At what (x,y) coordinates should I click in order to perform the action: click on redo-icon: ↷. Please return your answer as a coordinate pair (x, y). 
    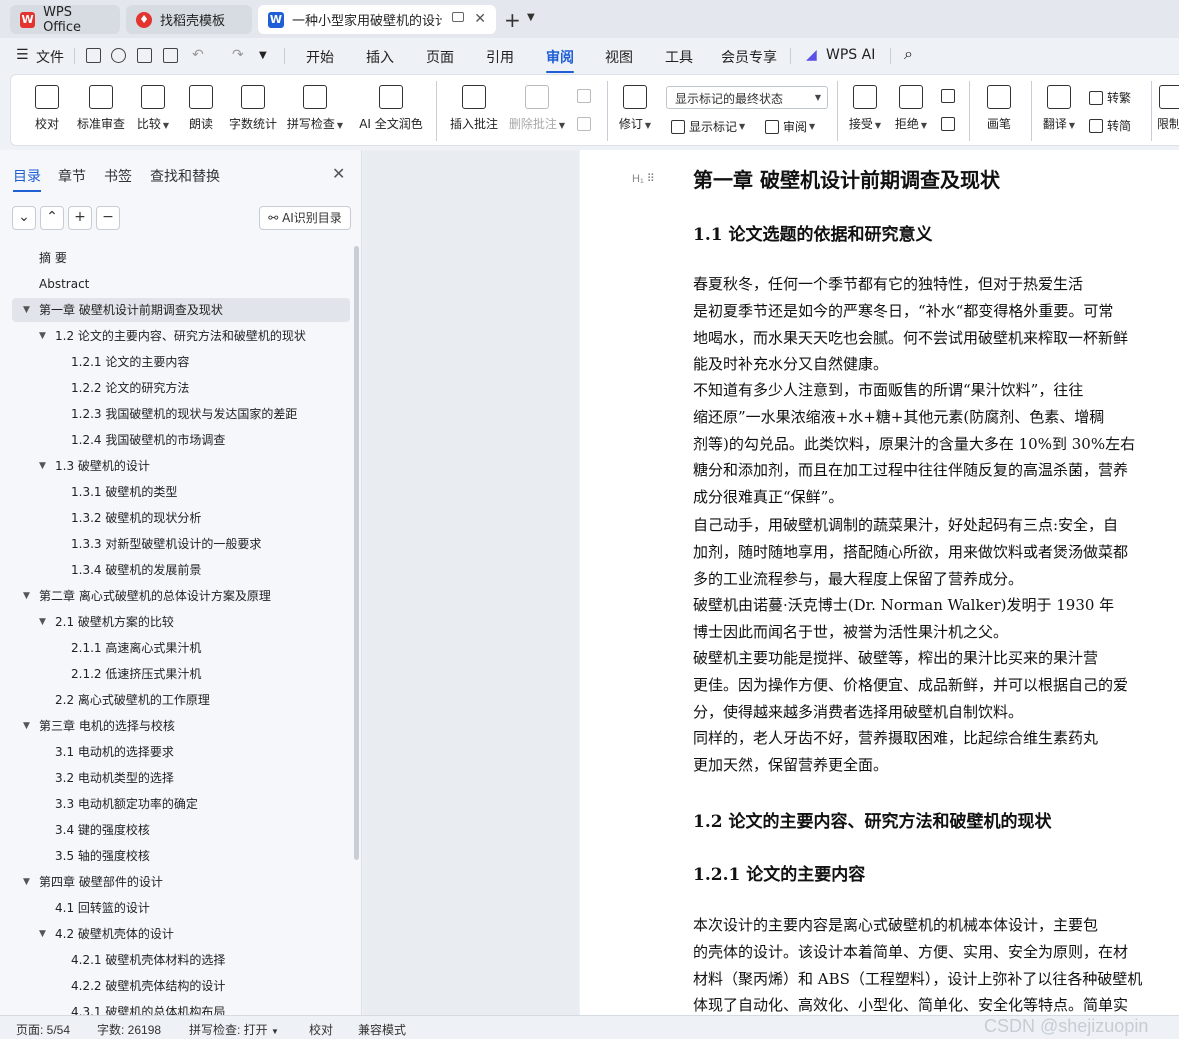
    Looking at the image, I should click on (238, 55).